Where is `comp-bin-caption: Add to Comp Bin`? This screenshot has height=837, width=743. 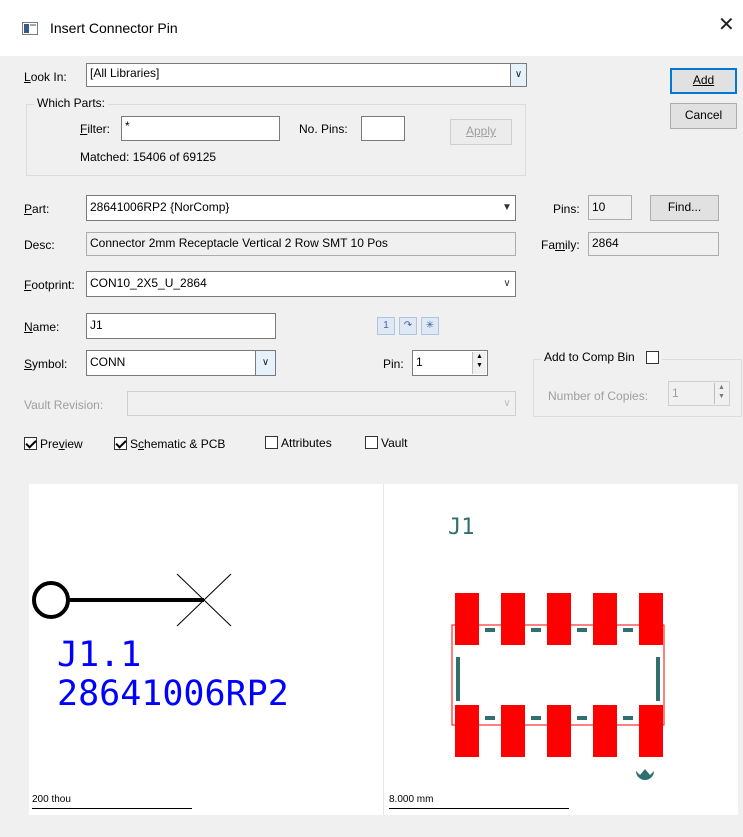 comp-bin-caption: Add to Comp Bin is located at coordinates (602, 357).